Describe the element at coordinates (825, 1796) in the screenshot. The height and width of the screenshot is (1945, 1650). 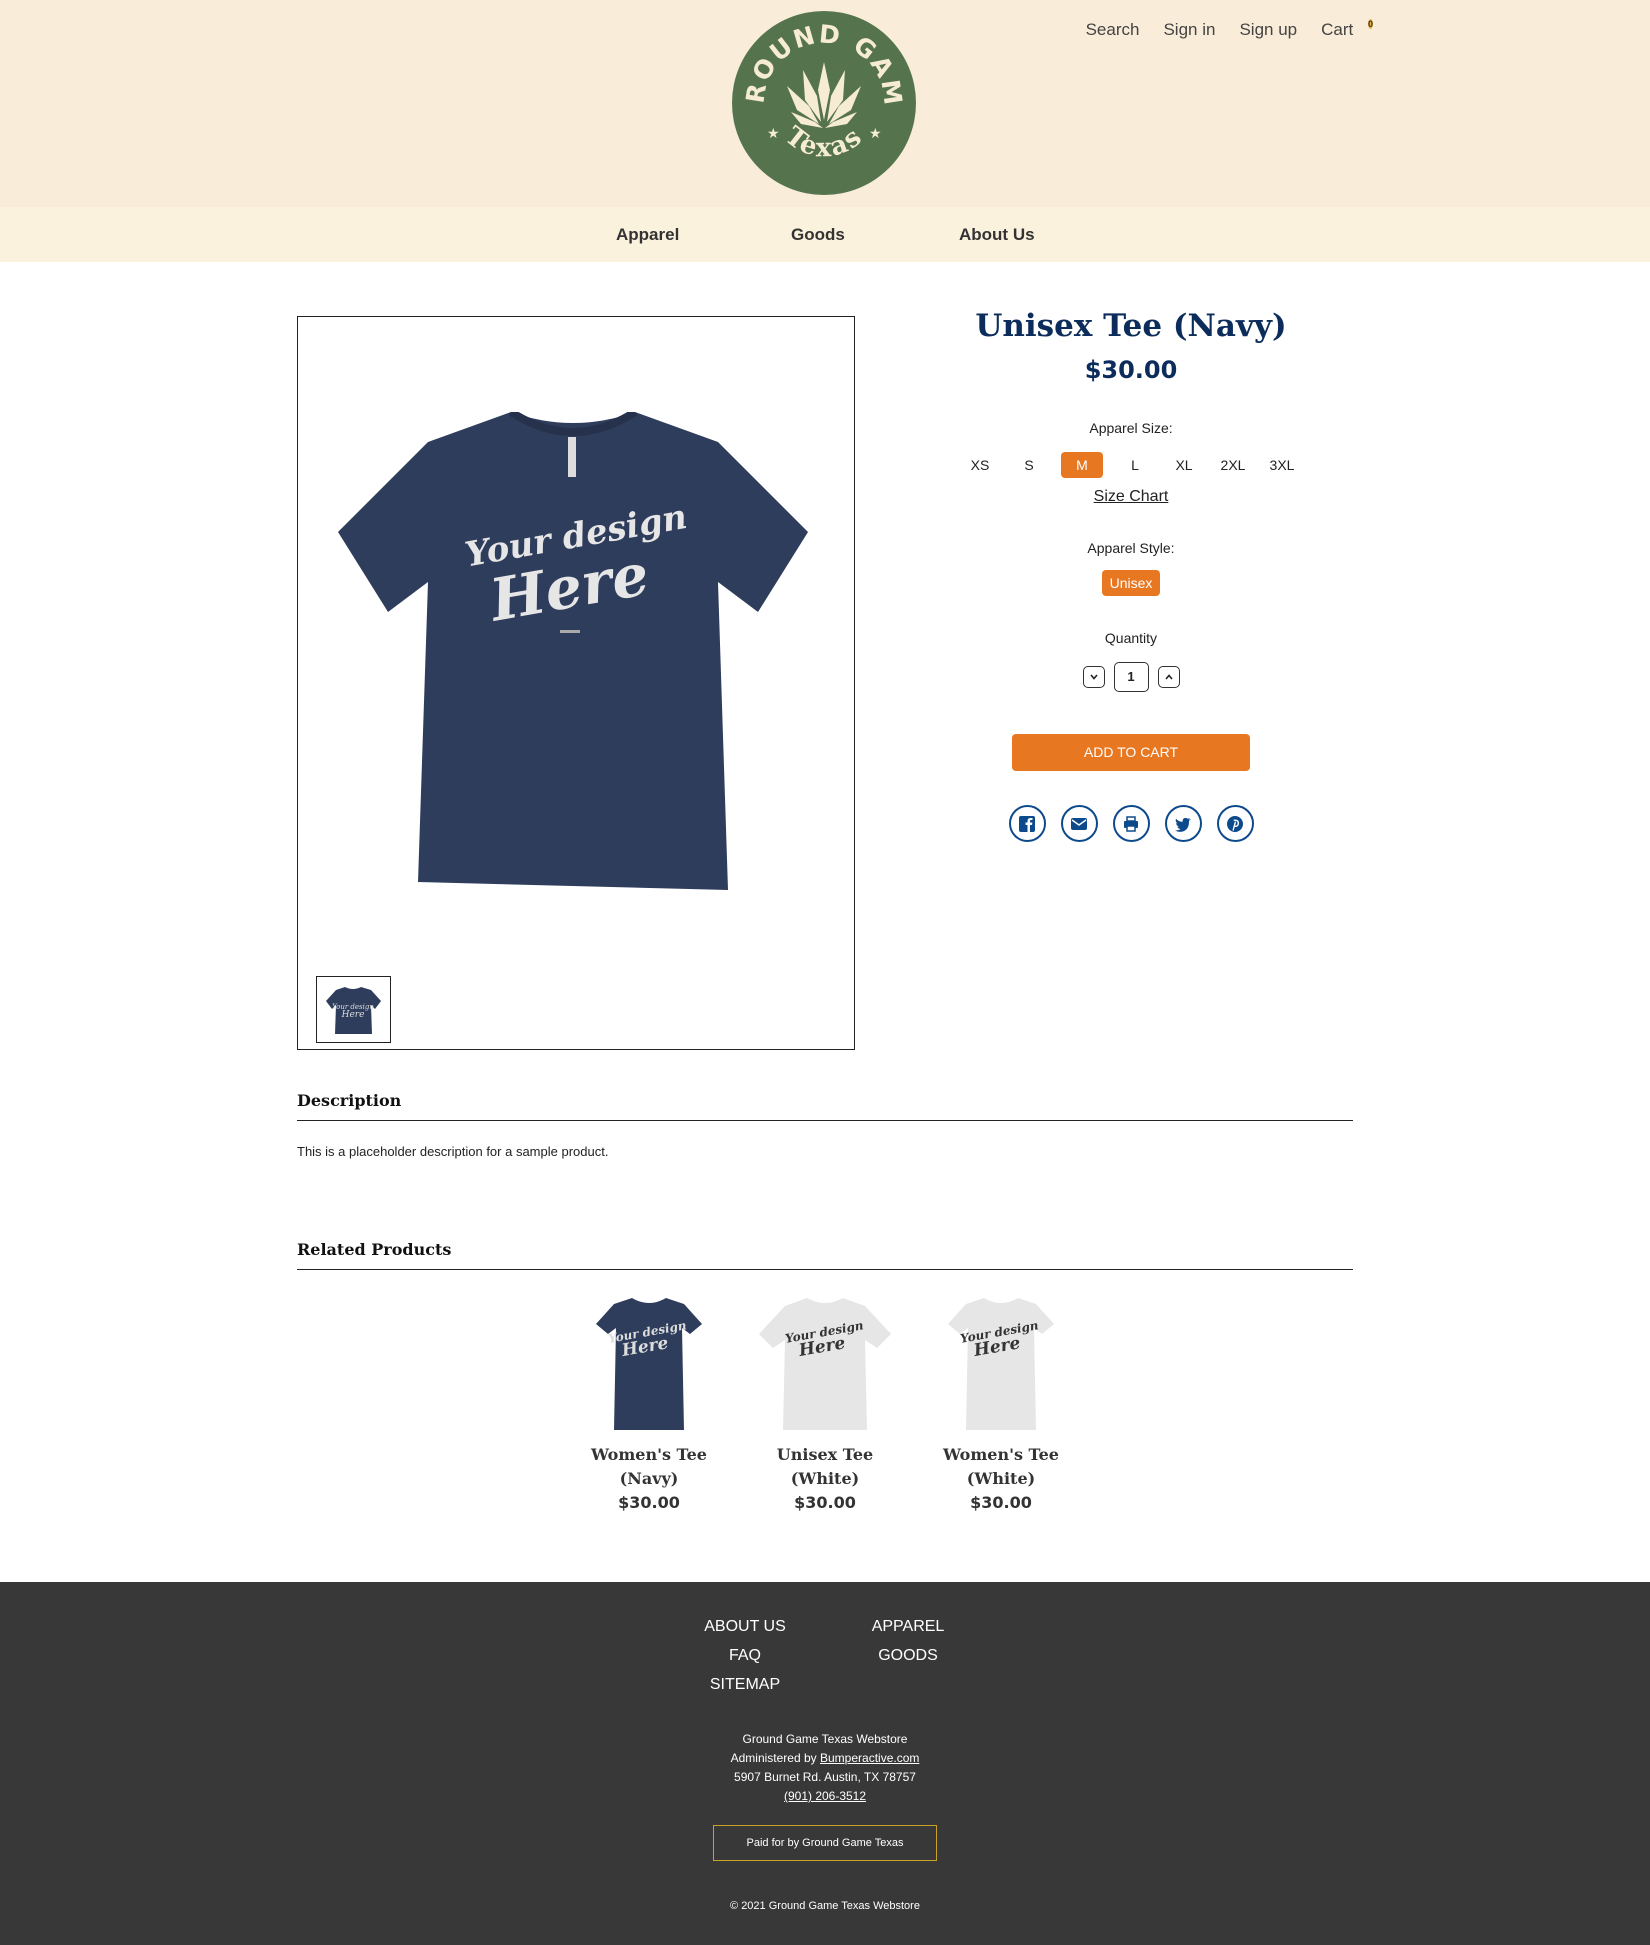
I see `footer-phone-link: (901) 206-3512` at that location.